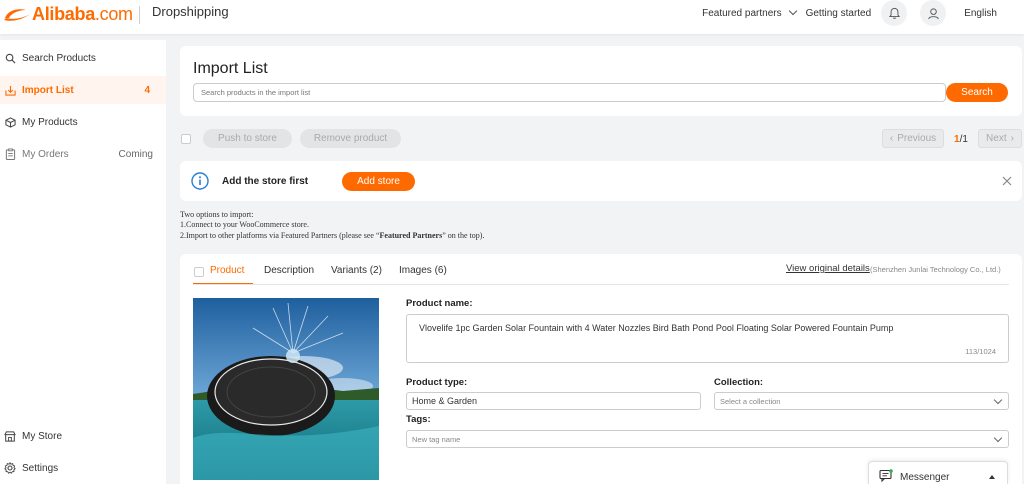  Describe the element at coordinates (200, 181) in the screenshot. I see `info-icon` at that location.